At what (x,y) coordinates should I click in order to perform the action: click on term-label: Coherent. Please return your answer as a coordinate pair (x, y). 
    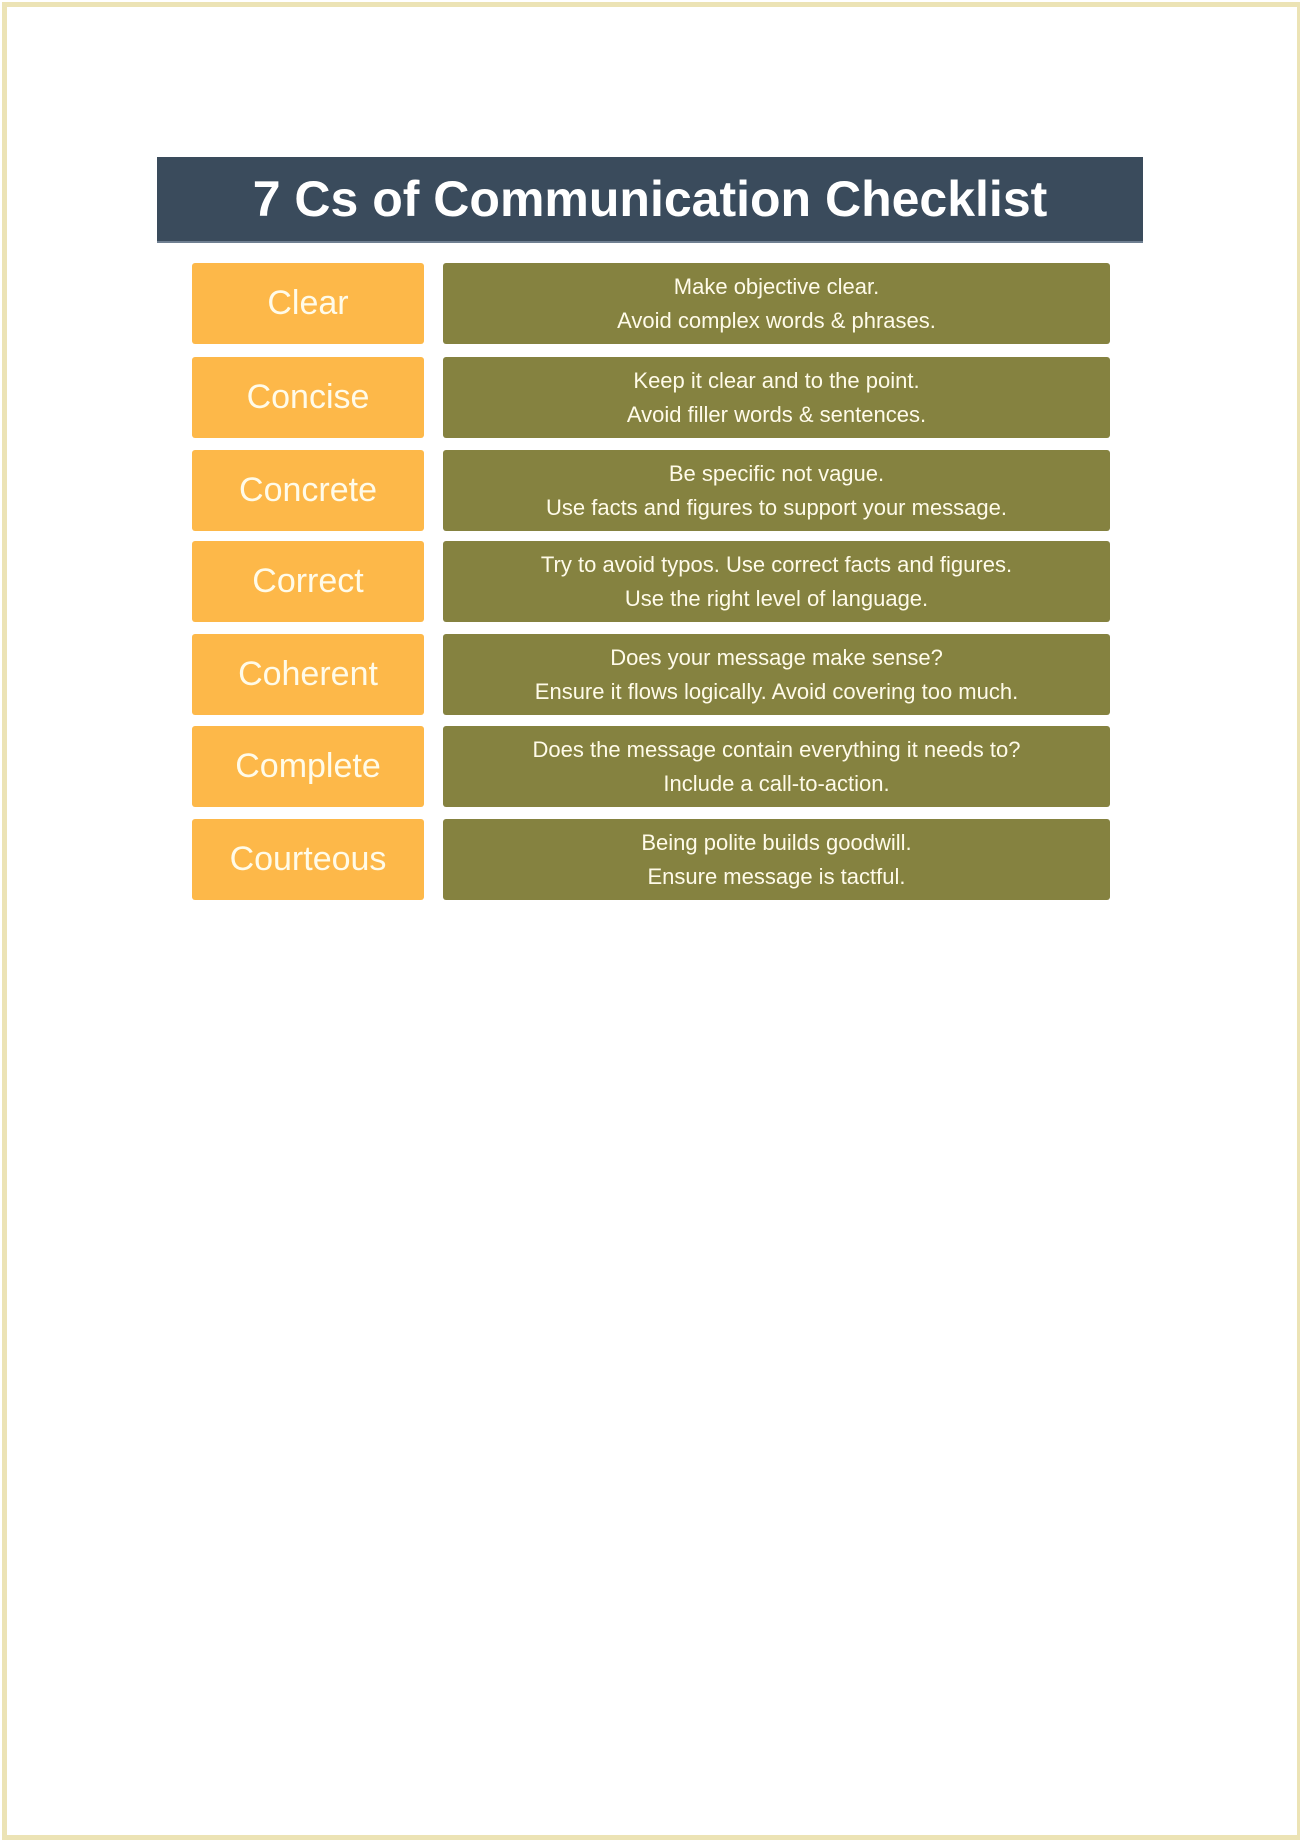
    Looking at the image, I should click on (308, 674).